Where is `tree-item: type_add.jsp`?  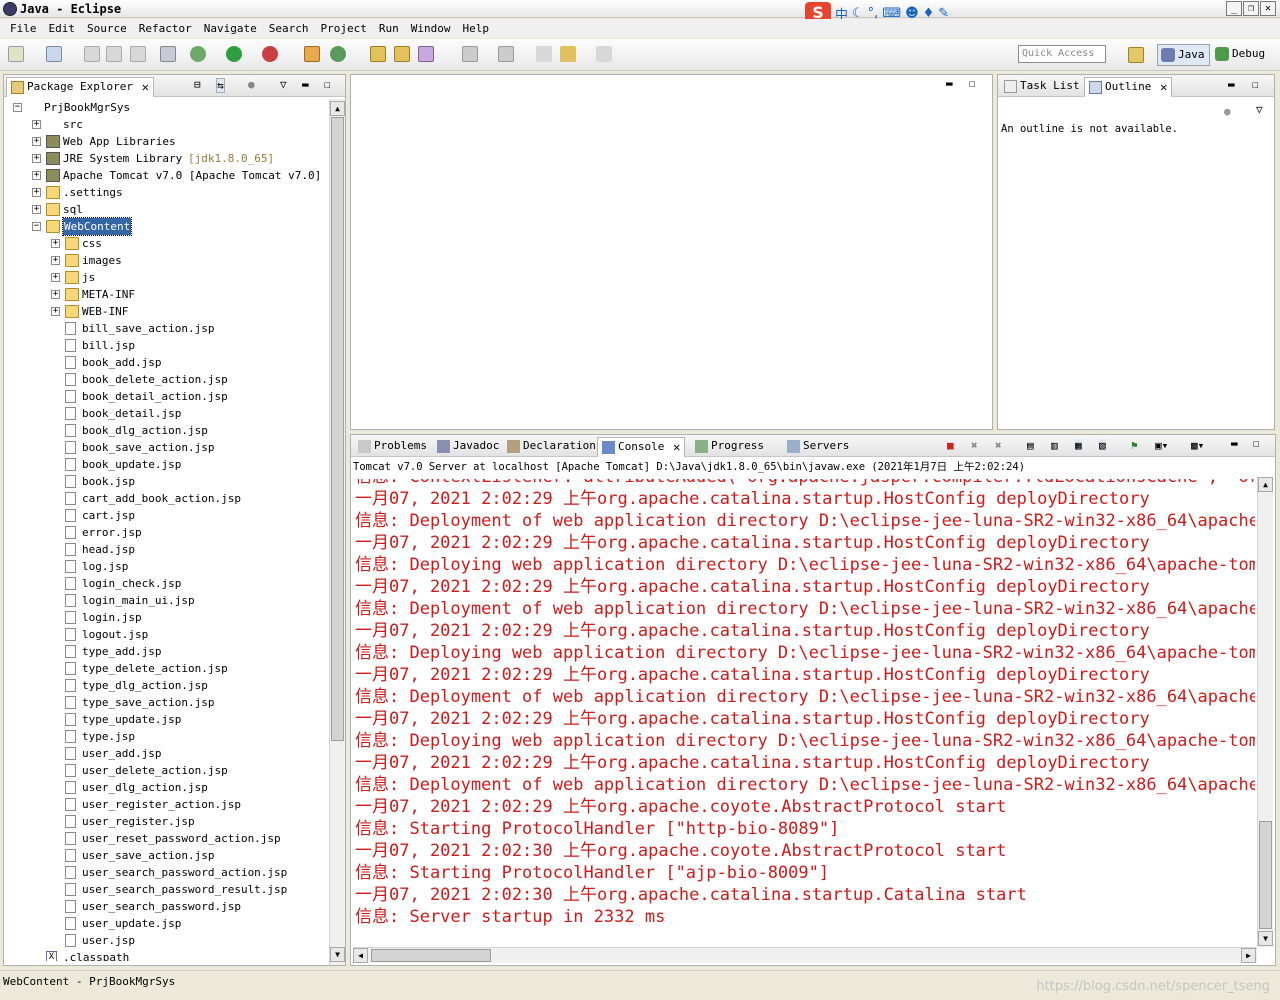 tree-item: type_add.jsp is located at coordinates (167, 651).